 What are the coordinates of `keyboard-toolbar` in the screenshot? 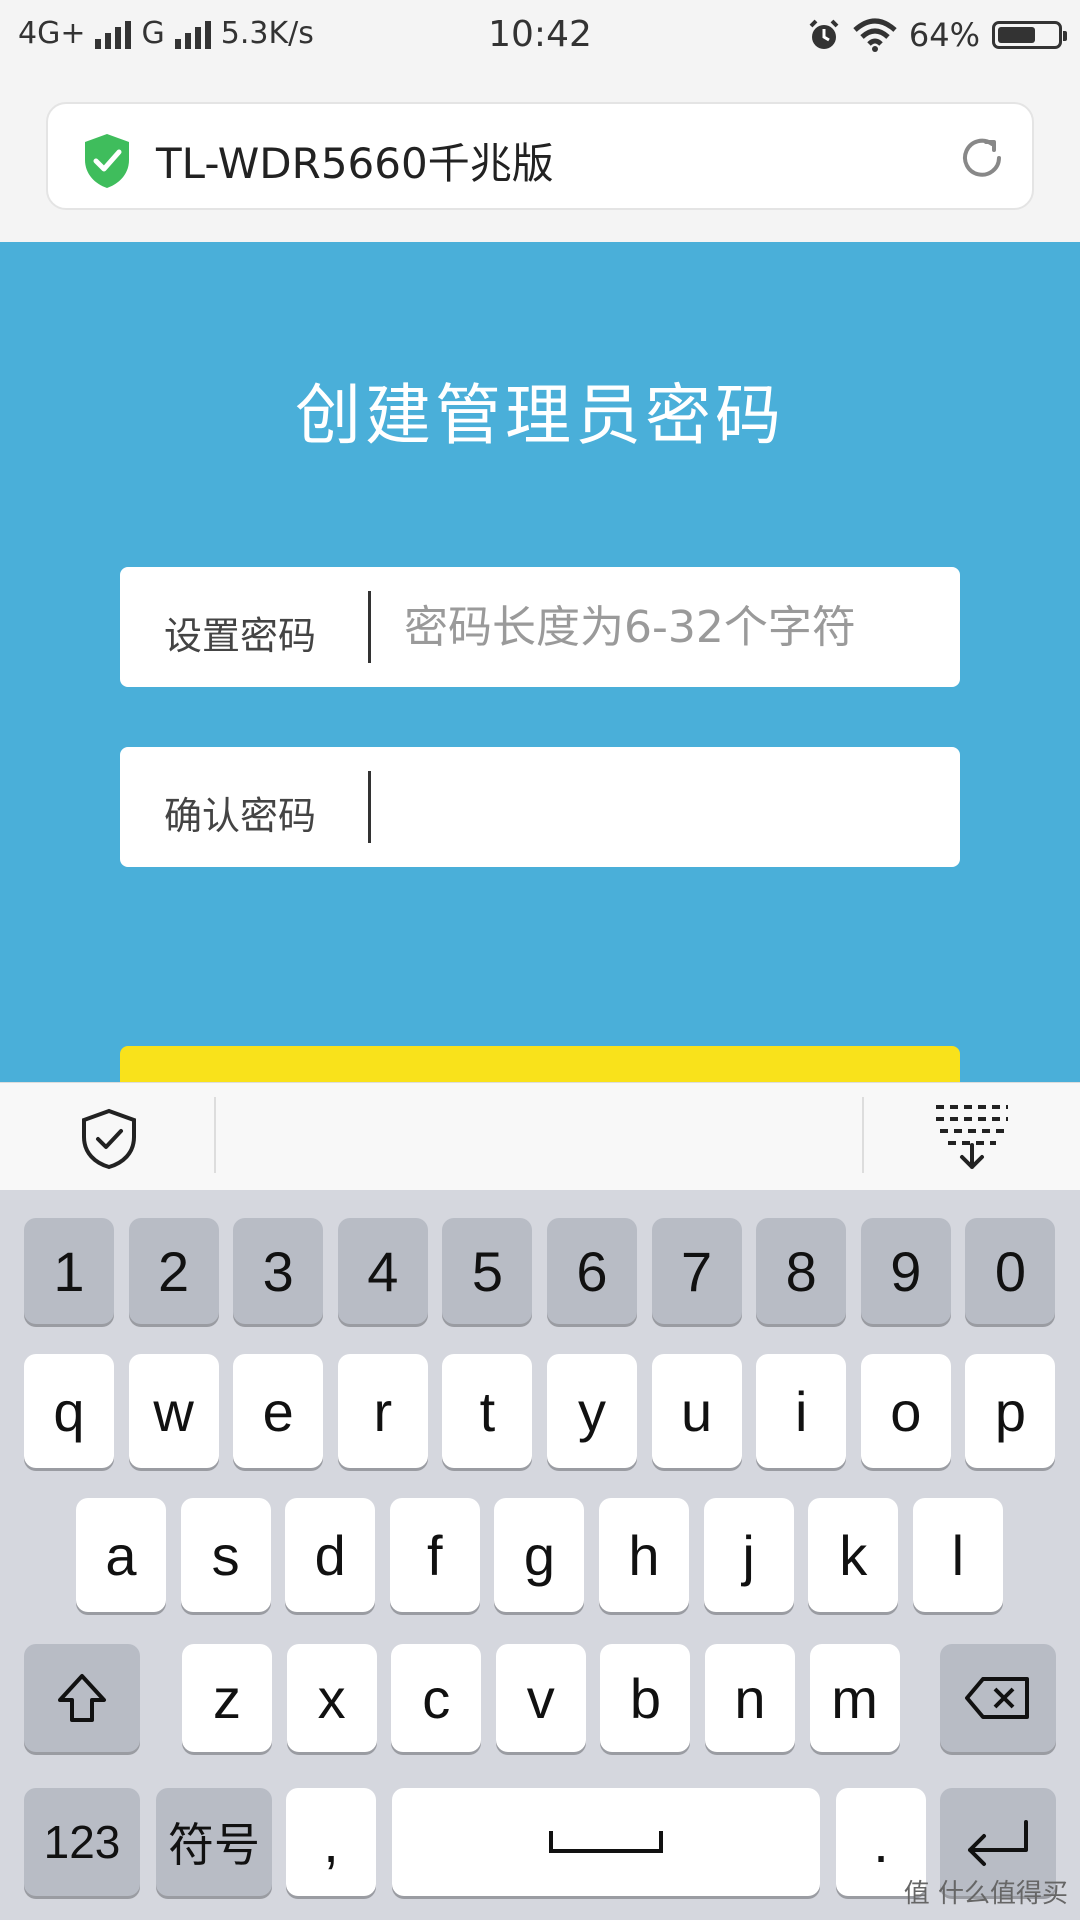 It's located at (540, 1136).